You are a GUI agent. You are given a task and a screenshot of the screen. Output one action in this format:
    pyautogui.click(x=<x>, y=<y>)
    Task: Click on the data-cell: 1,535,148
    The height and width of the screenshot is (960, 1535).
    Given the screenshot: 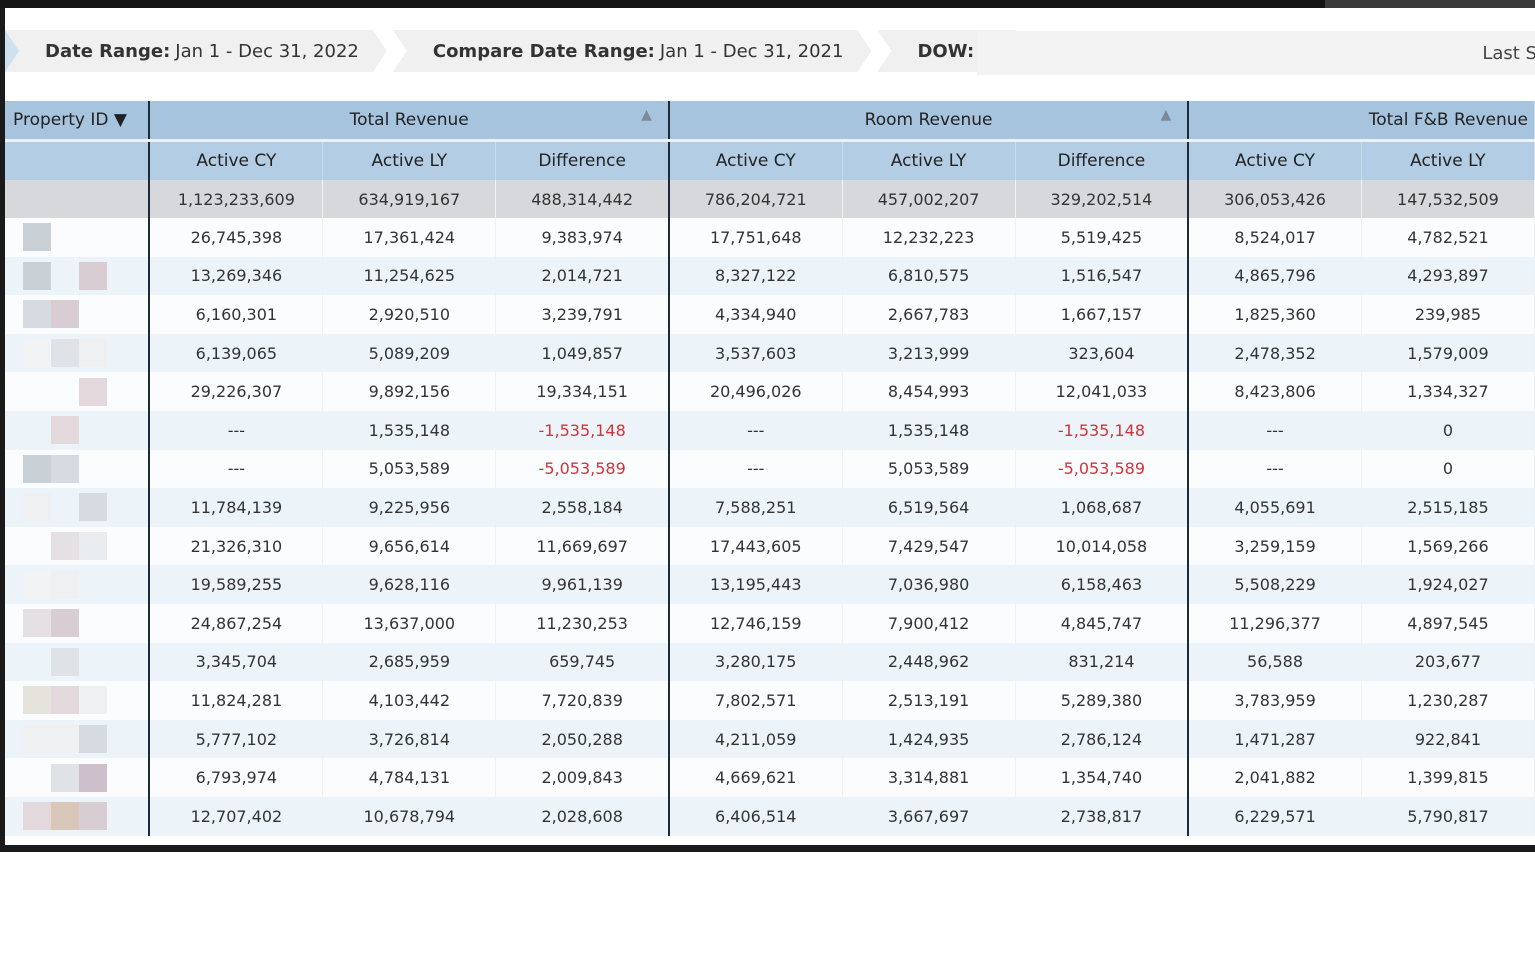 What is the action you would take?
    pyautogui.click(x=929, y=430)
    